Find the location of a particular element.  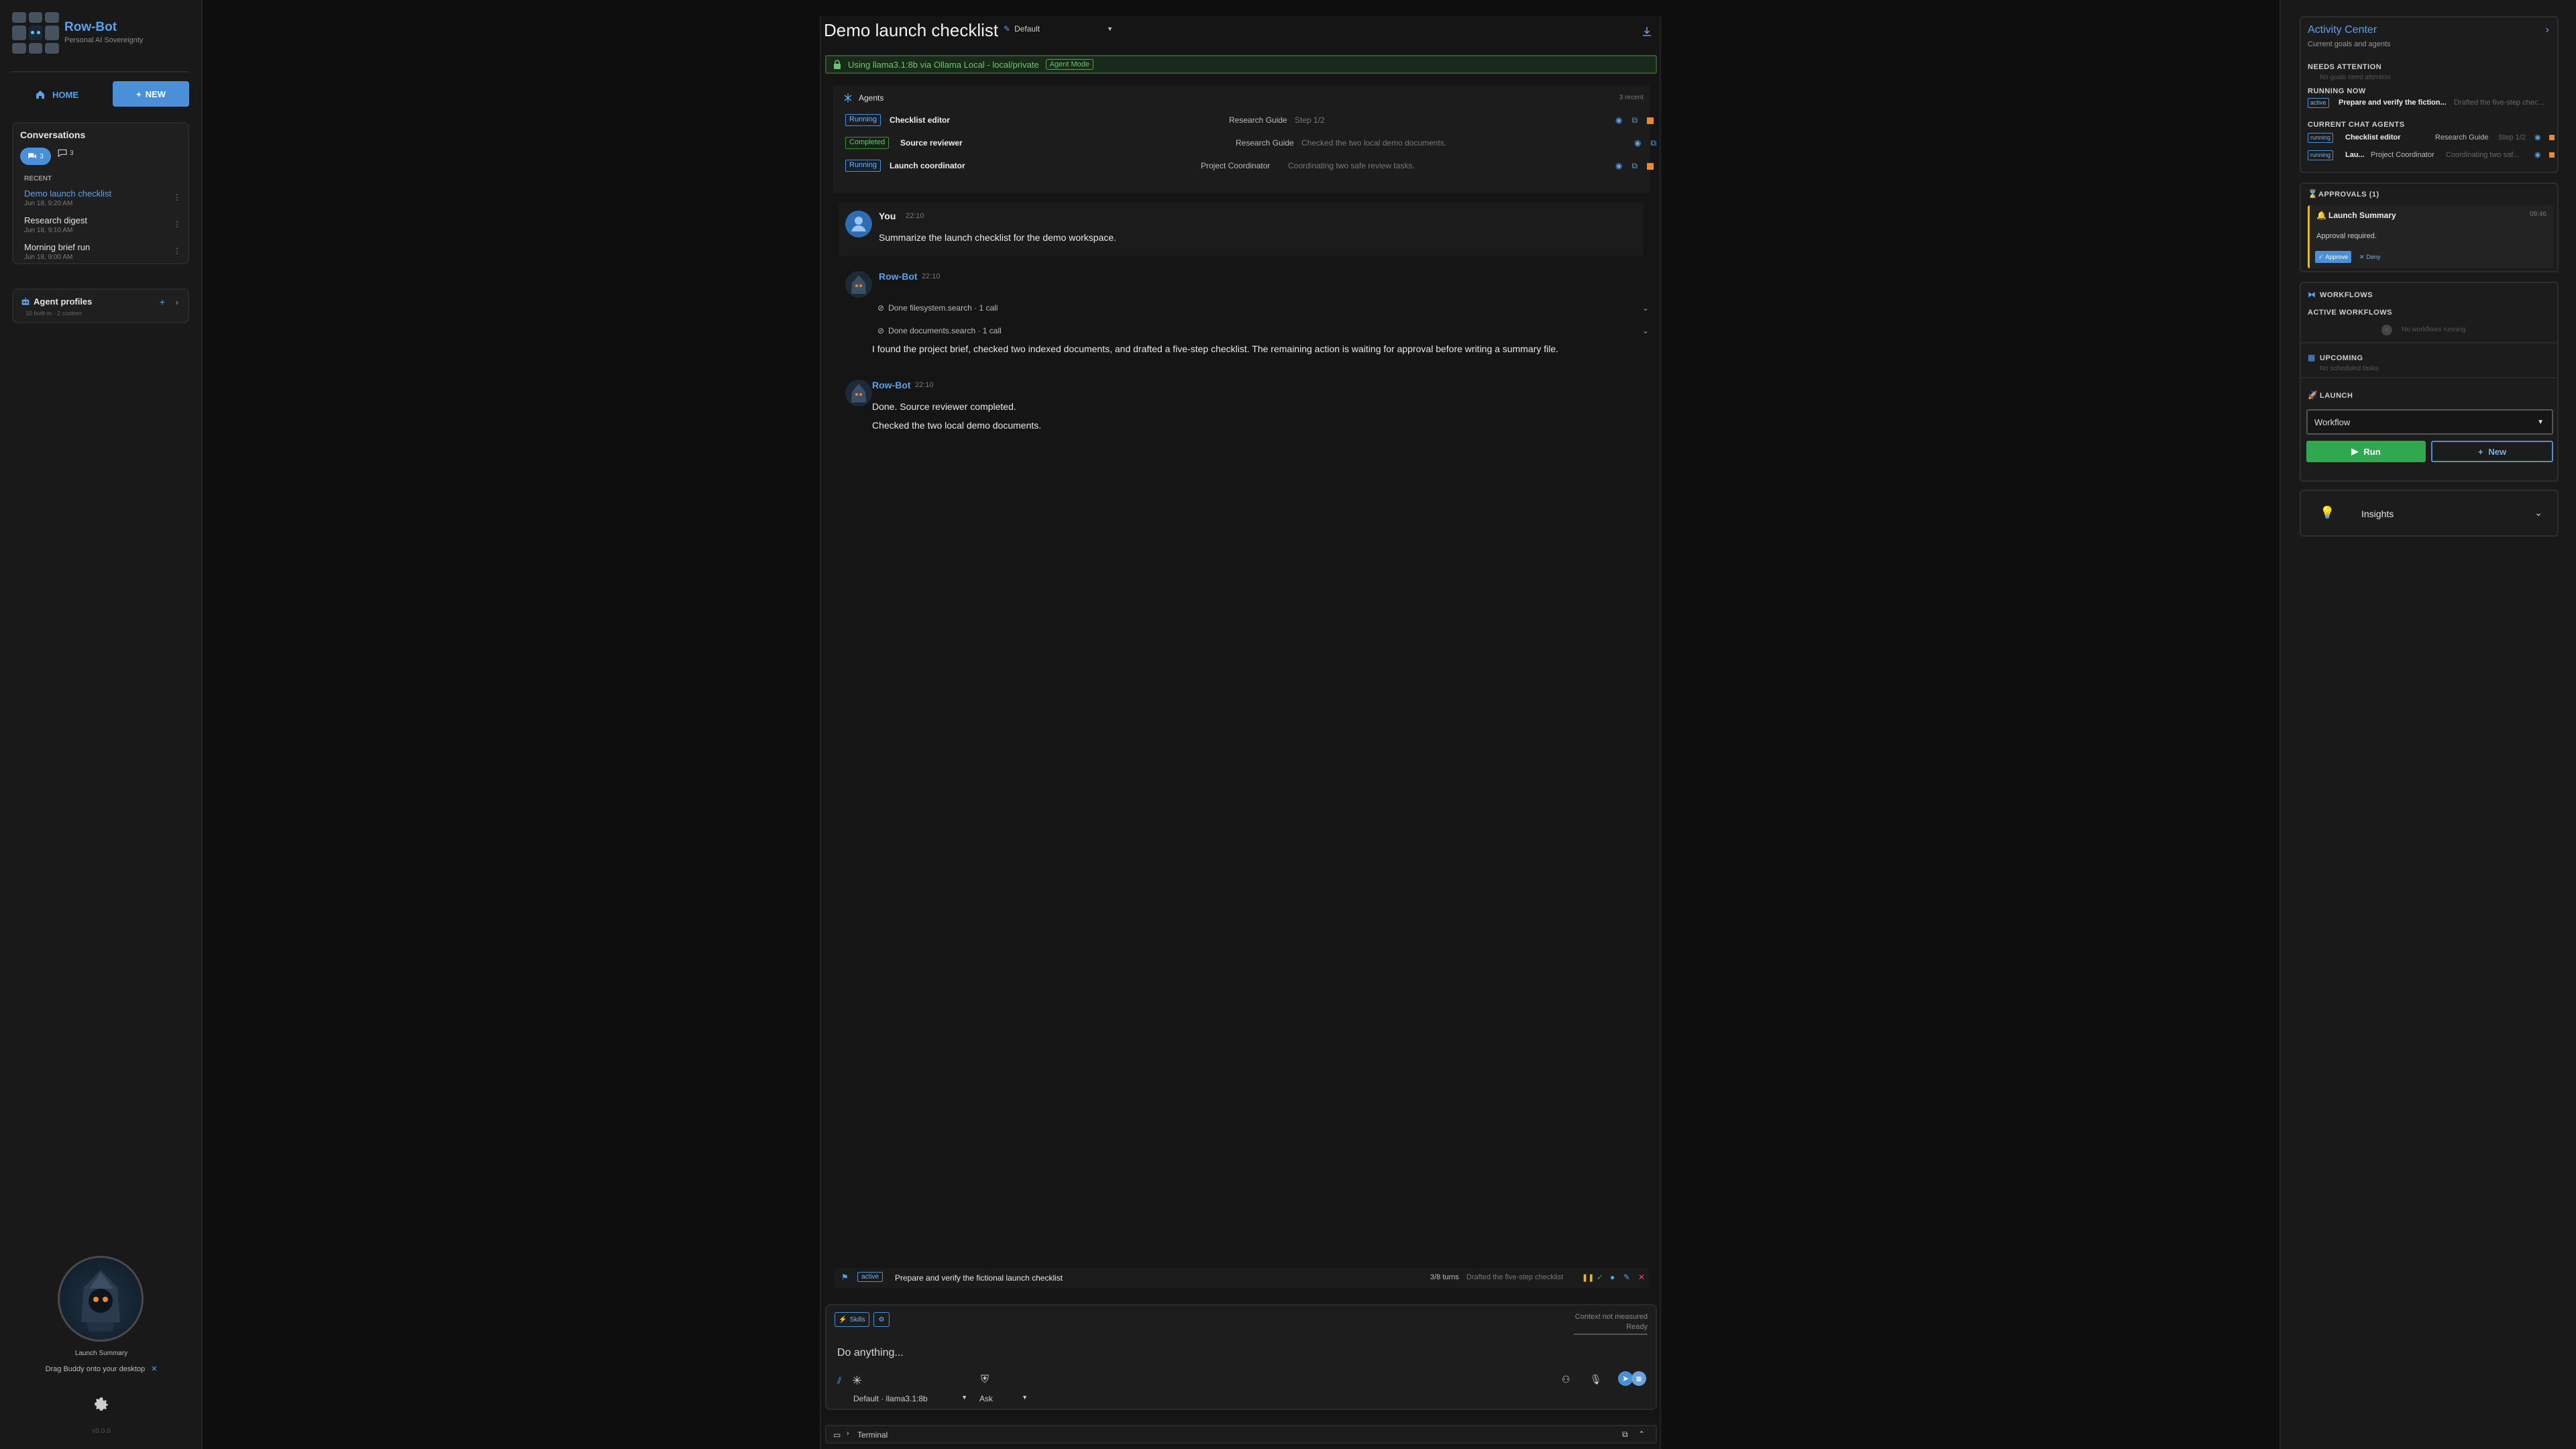

model-label: Default · llama3.1:8b is located at coordinates (890, 1398).